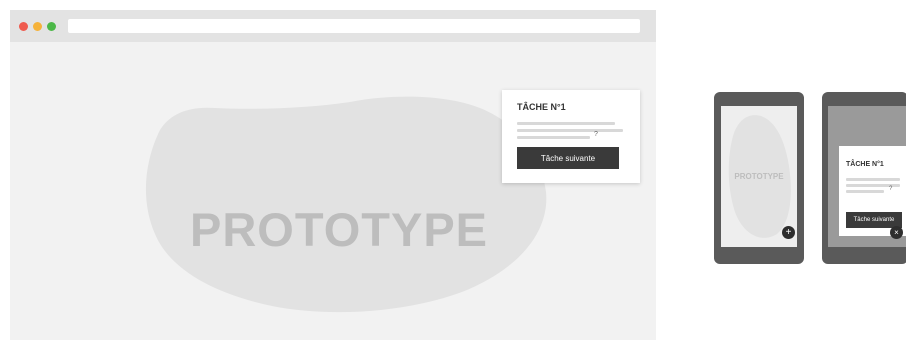 The width and height of the screenshot is (906, 340). Describe the element at coordinates (596, 134) in the screenshot. I see `question-mark: ?` at that location.